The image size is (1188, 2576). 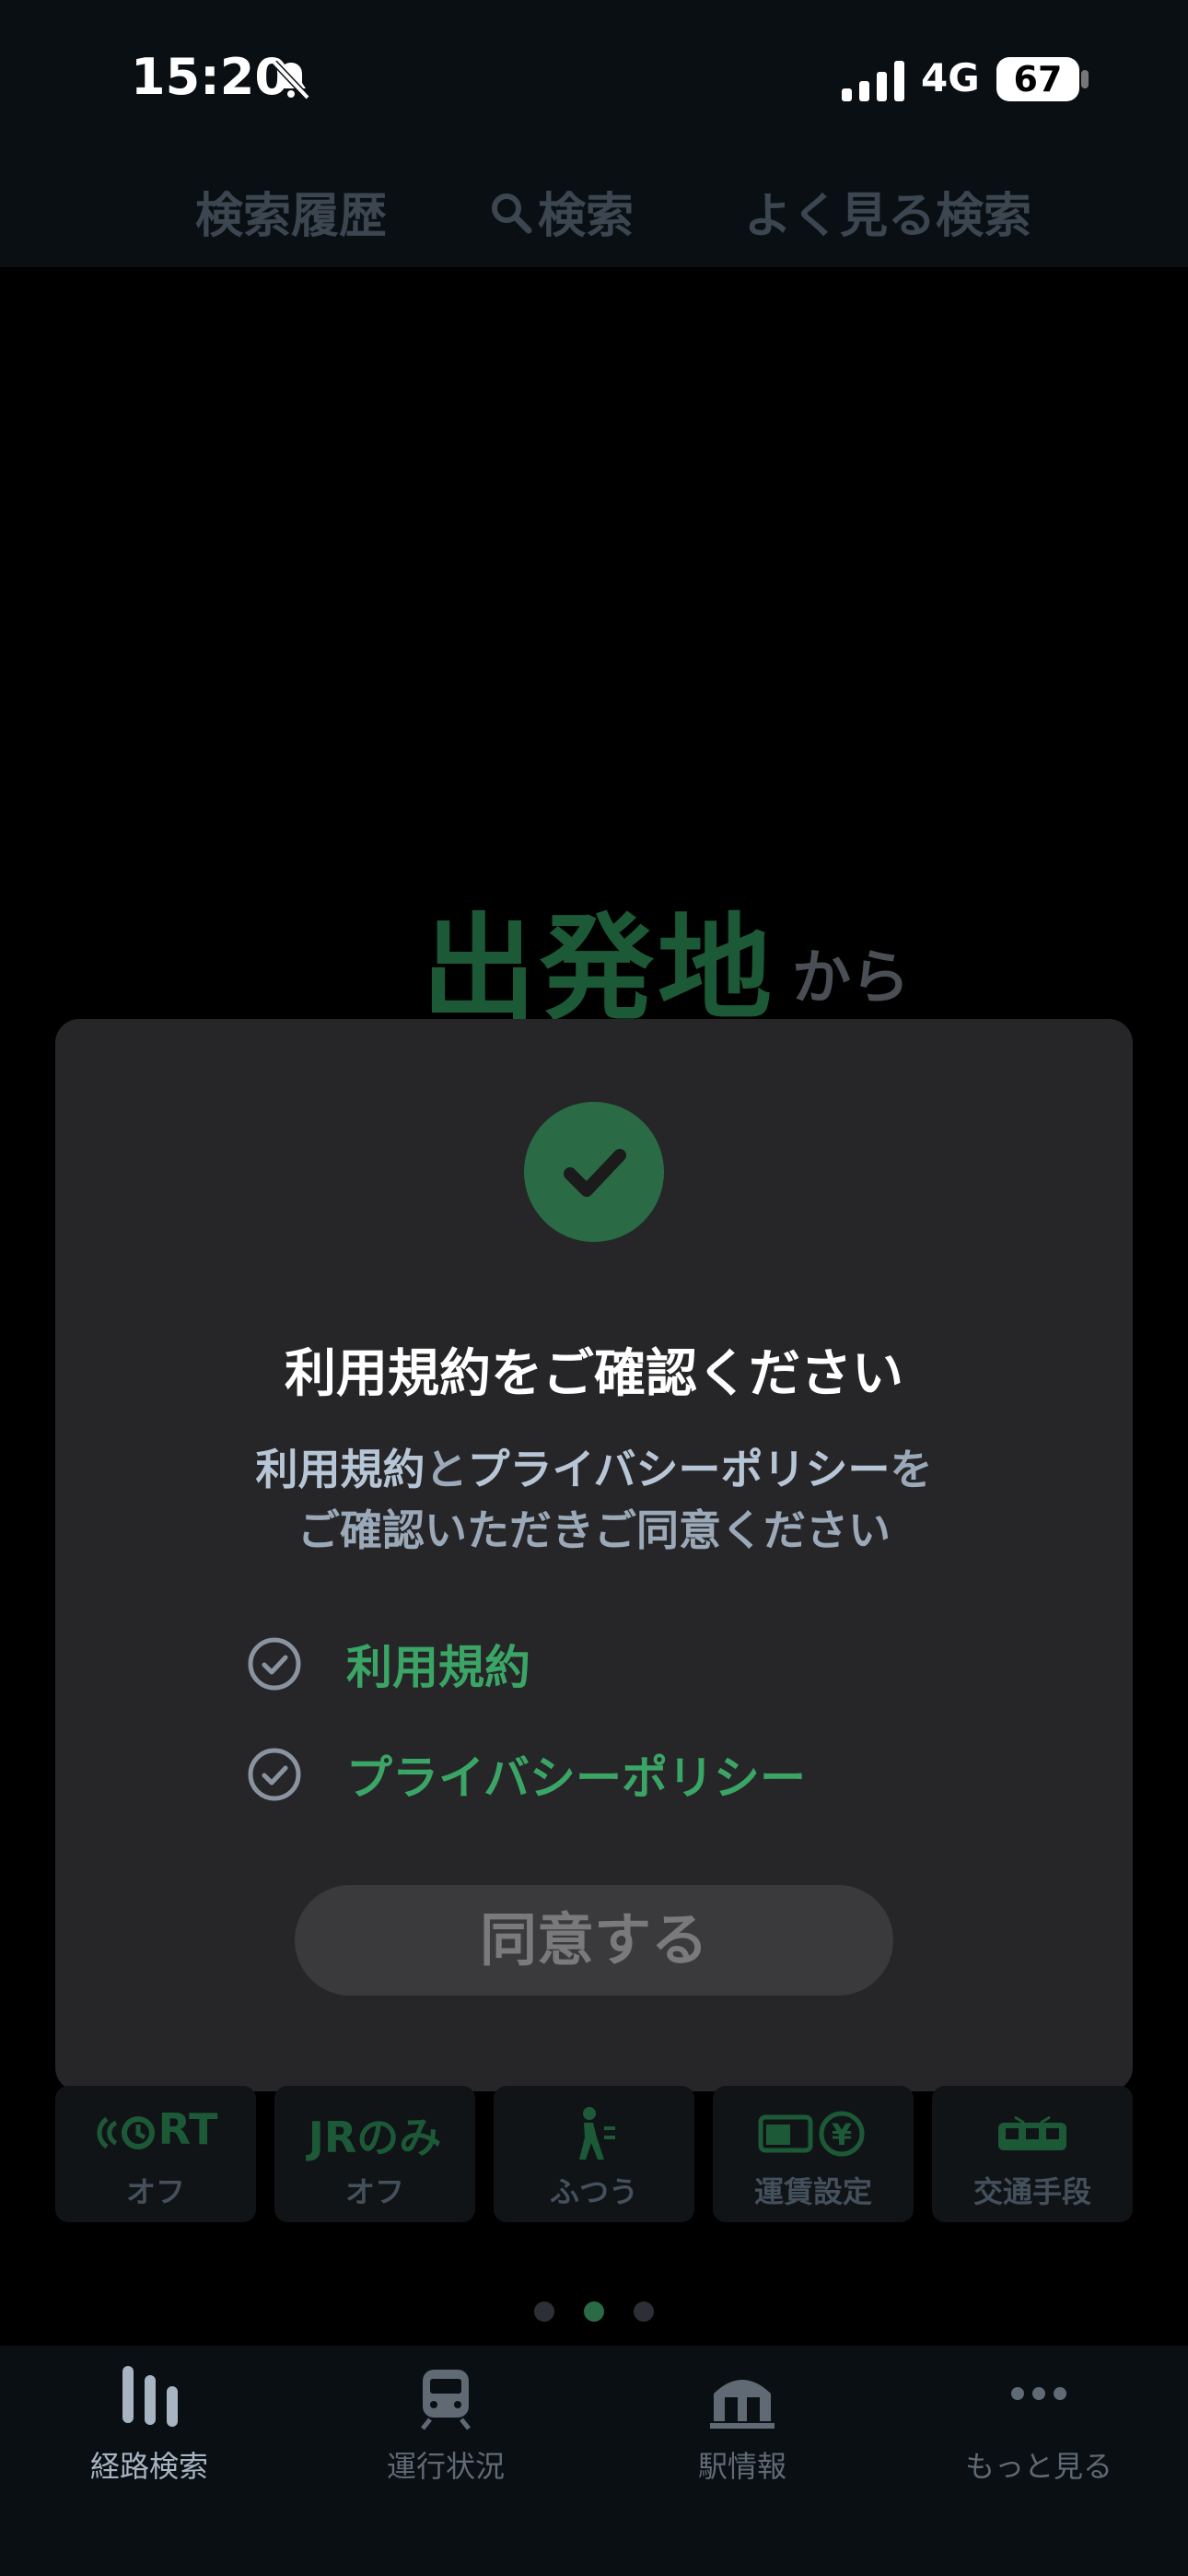 I want to click on check-circle-icon, so click(x=594, y=1172).